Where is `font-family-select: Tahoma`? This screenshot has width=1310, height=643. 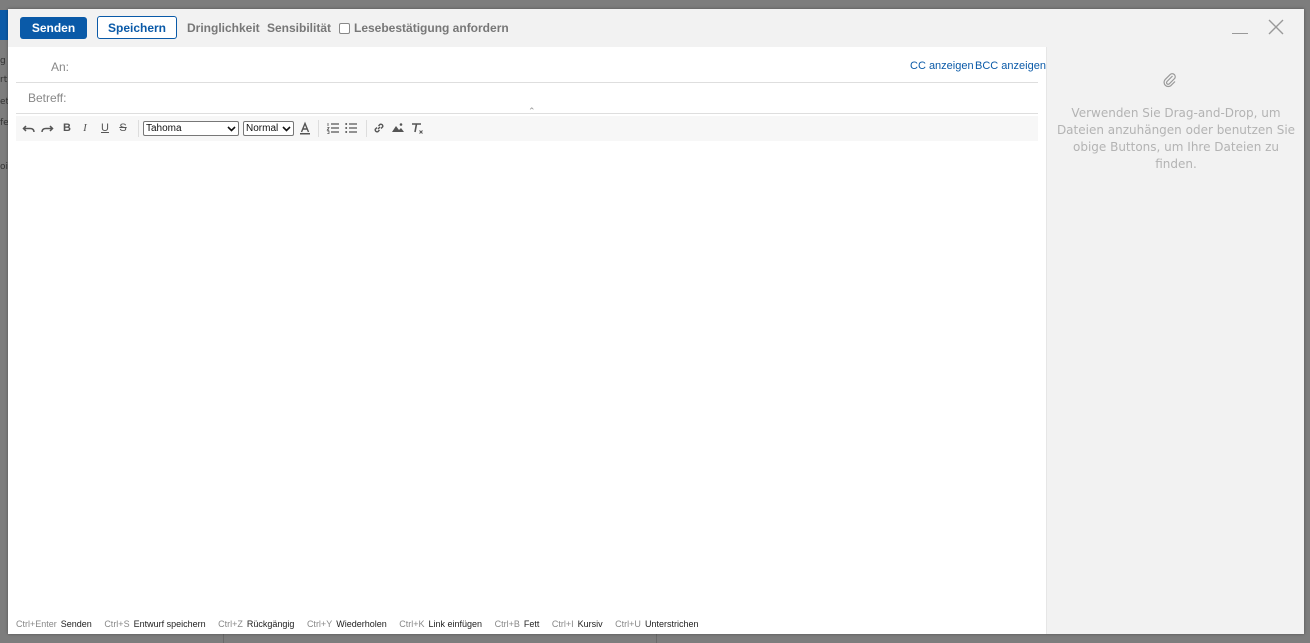 font-family-select: Tahoma is located at coordinates (191, 128).